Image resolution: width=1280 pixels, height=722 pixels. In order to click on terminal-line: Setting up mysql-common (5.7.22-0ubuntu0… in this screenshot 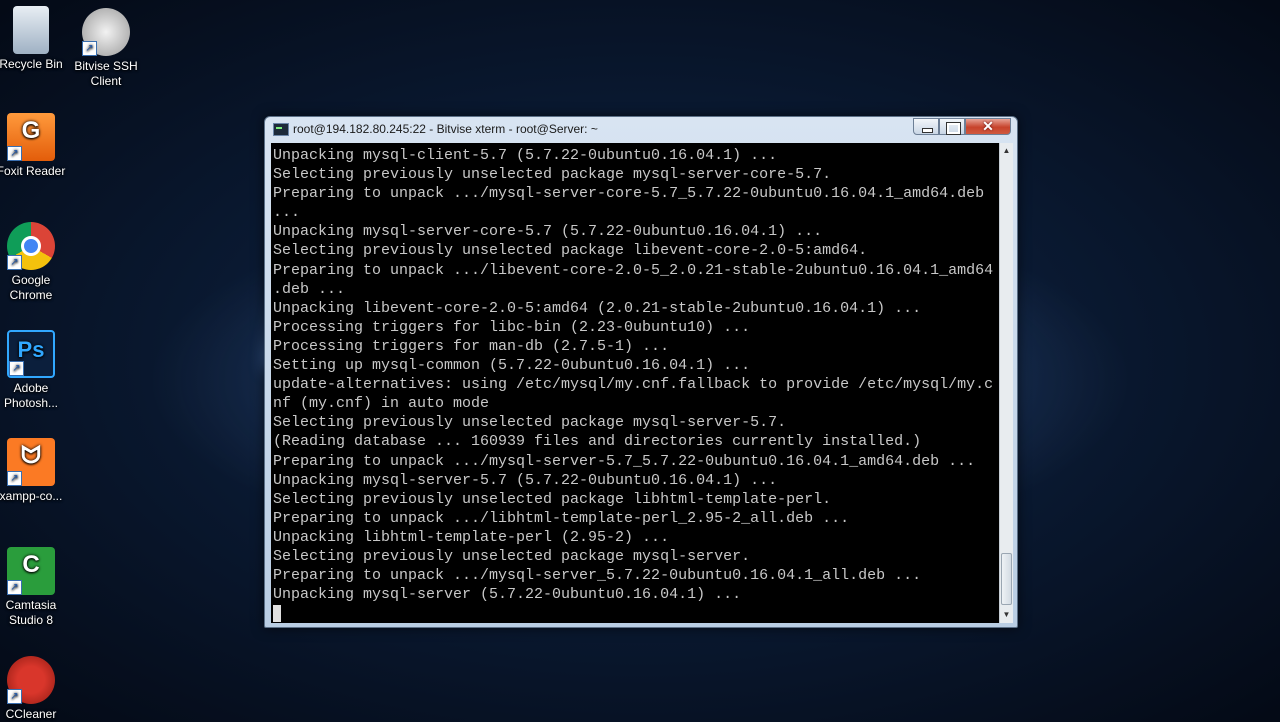, I will do `click(512, 366)`.